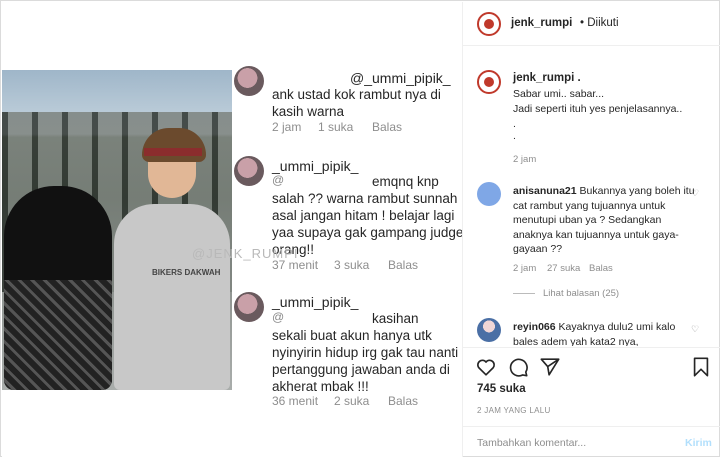  What do you see at coordinates (545, 191) in the screenshot?
I see `comment-username: anisanuna21` at bounding box center [545, 191].